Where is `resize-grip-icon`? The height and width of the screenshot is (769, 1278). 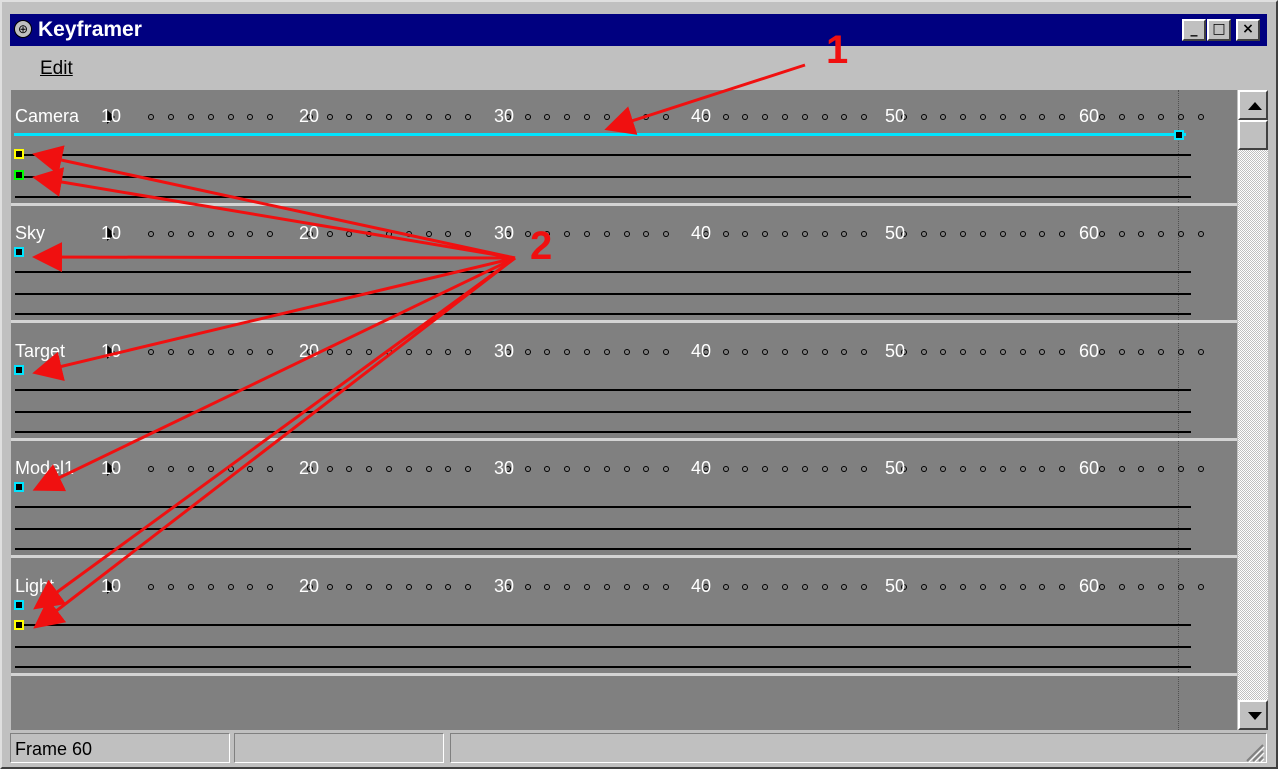 resize-grip-icon is located at coordinates (1254, 752).